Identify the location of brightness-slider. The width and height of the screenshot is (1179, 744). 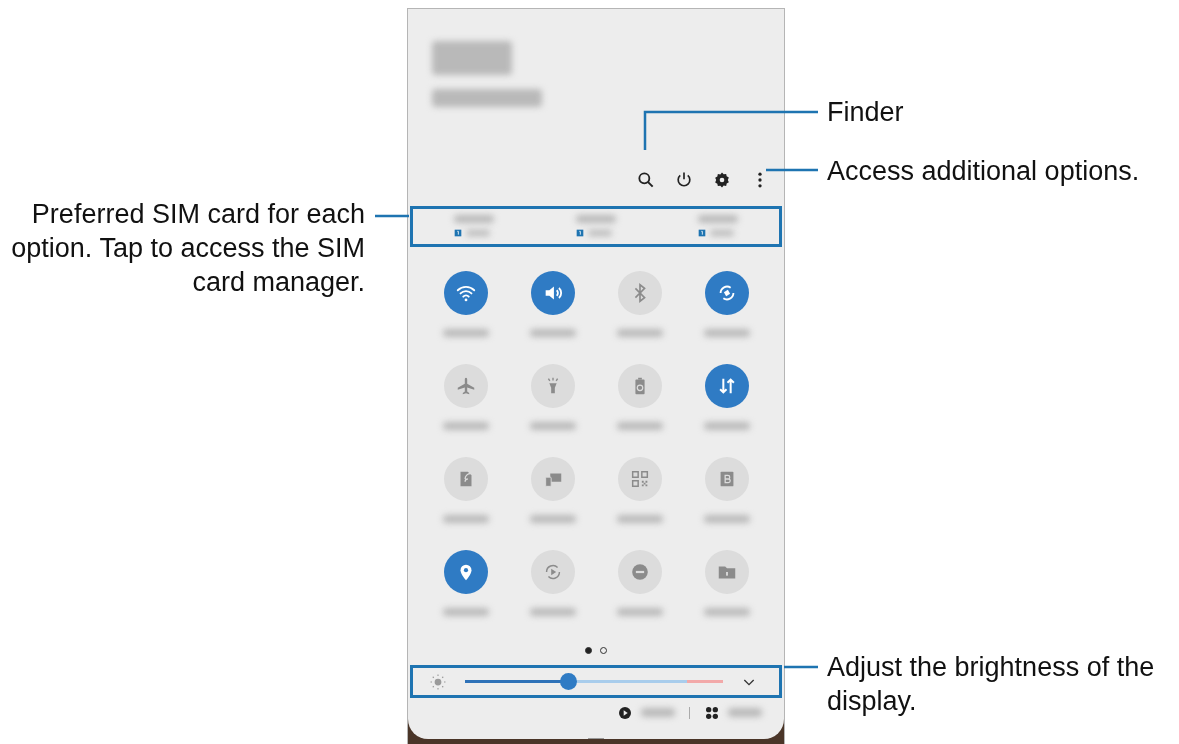
(594, 682).